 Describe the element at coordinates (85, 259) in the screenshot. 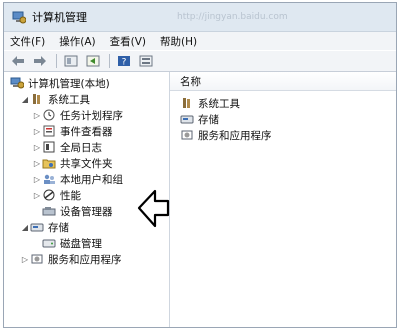

I see `tree-label: 服务和应用程序` at that location.